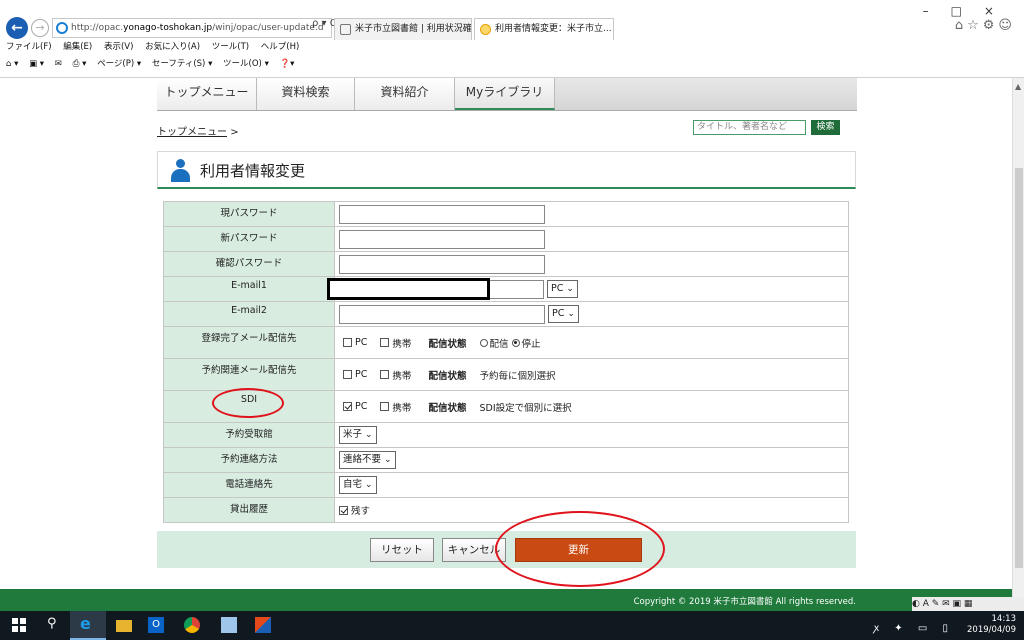 The height and width of the screenshot is (640, 1024). I want to click on breadcrumb: トップメニュー >, so click(198, 130).